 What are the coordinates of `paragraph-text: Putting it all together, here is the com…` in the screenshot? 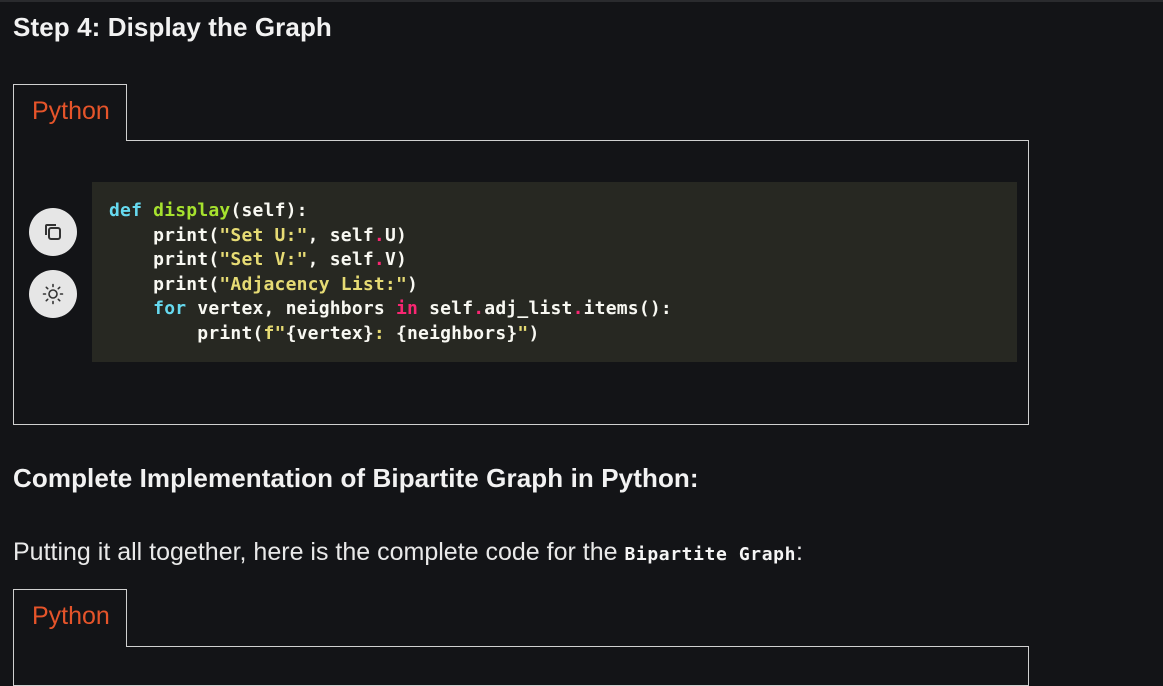 It's located at (319, 552).